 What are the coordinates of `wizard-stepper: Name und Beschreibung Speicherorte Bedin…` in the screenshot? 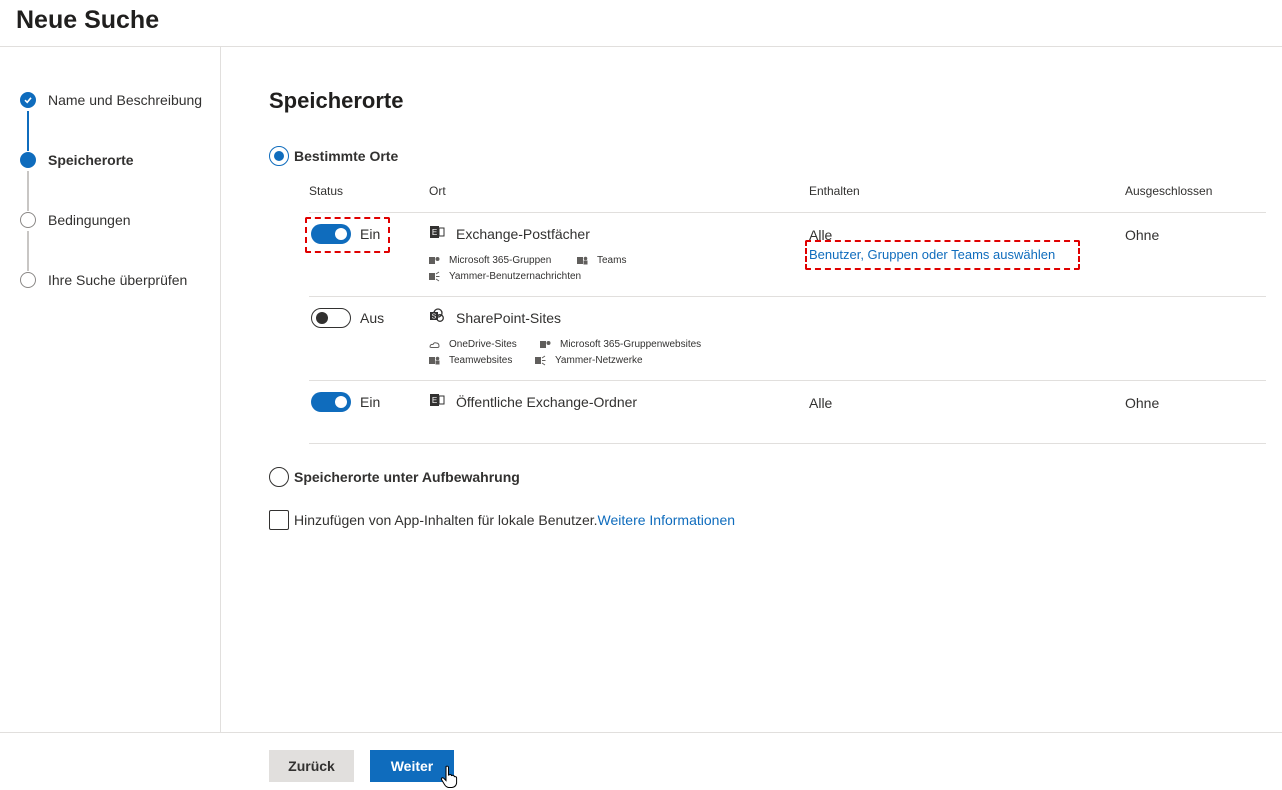 It's located at (110, 390).